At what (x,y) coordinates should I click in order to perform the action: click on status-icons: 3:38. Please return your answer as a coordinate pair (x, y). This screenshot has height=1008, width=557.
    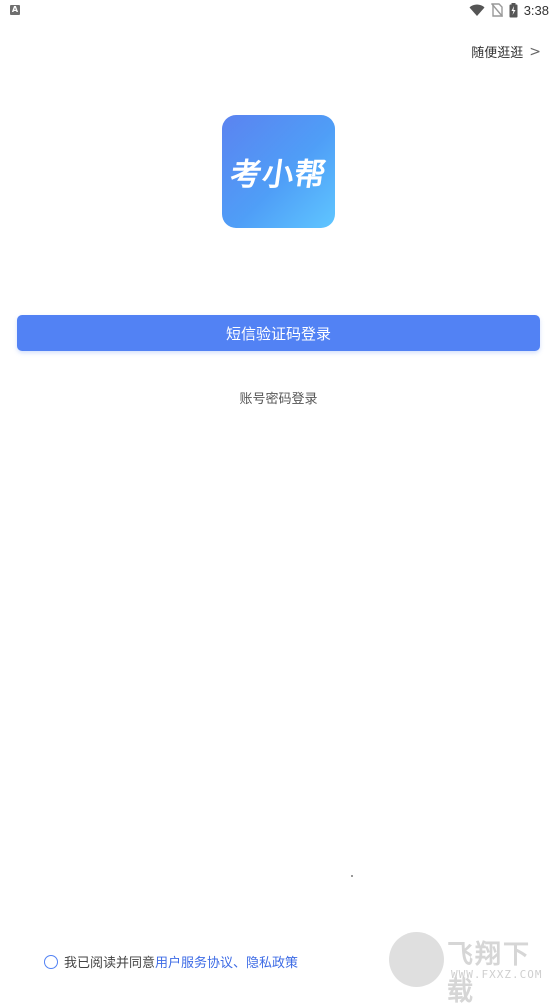
    Looking at the image, I should click on (509, 10).